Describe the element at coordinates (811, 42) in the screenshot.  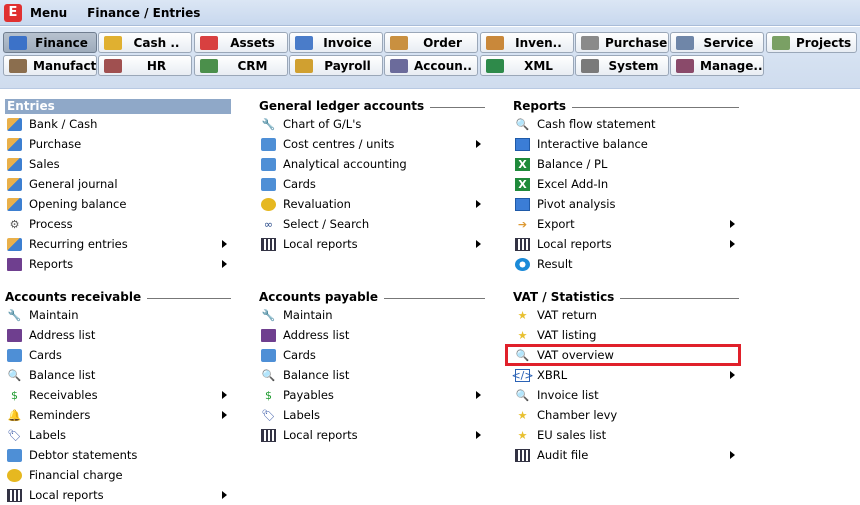
I see `toolbar-button-projects: Projects` at that location.